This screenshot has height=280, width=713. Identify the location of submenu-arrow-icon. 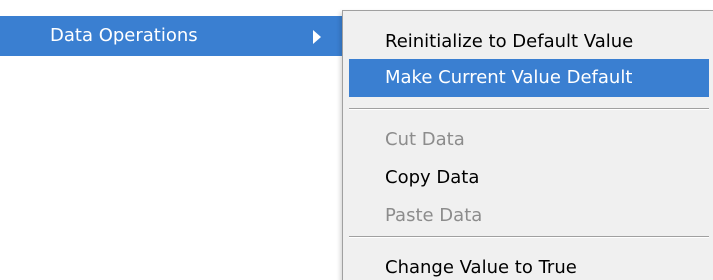
(317, 37).